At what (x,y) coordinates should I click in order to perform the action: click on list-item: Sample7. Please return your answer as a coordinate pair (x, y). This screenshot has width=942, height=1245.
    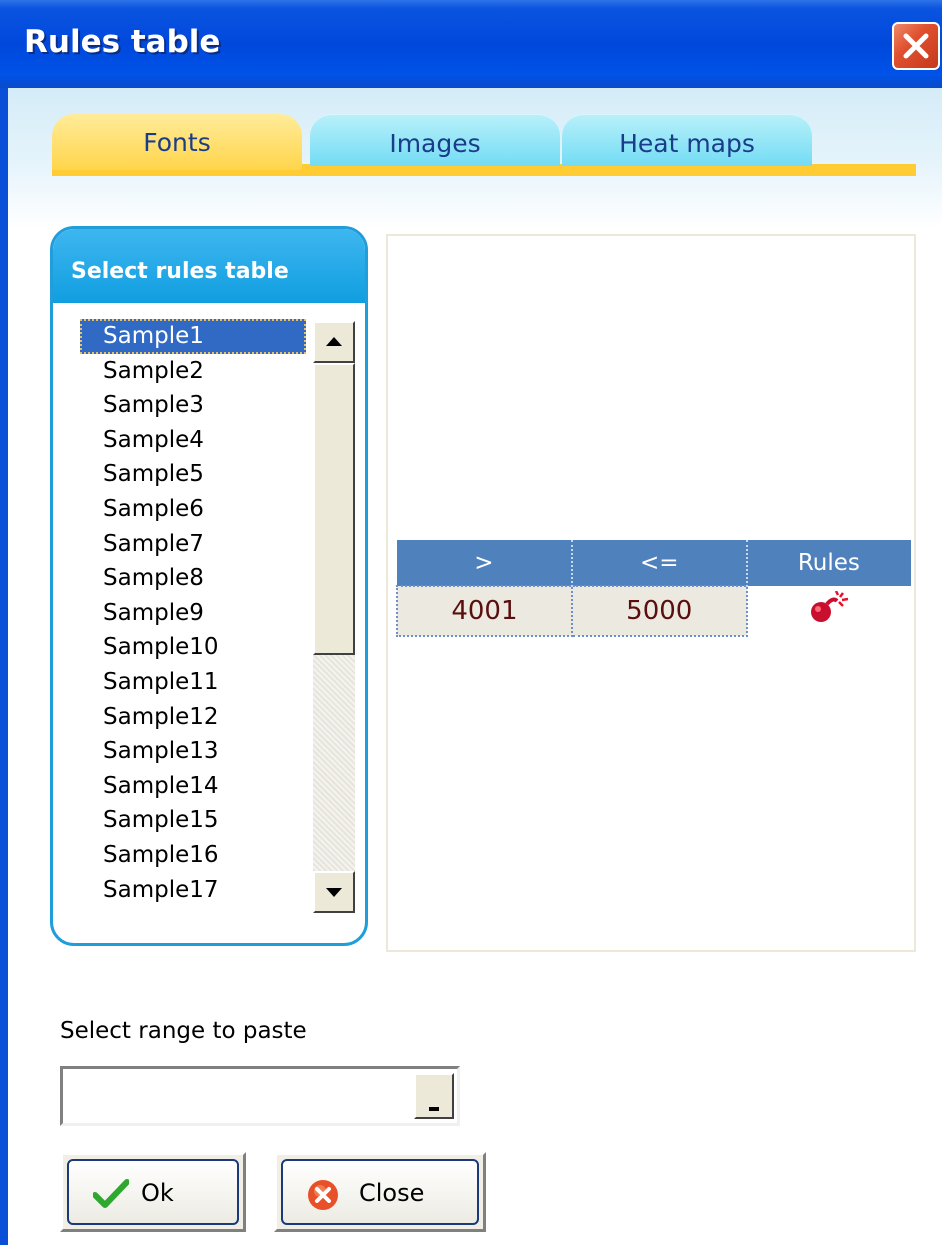
    Looking at the image, I should click on (208, 544).